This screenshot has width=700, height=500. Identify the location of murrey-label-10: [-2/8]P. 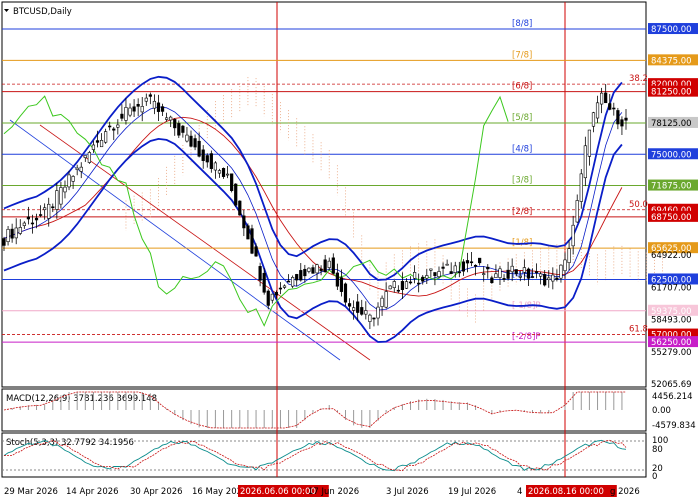
(526, 337).